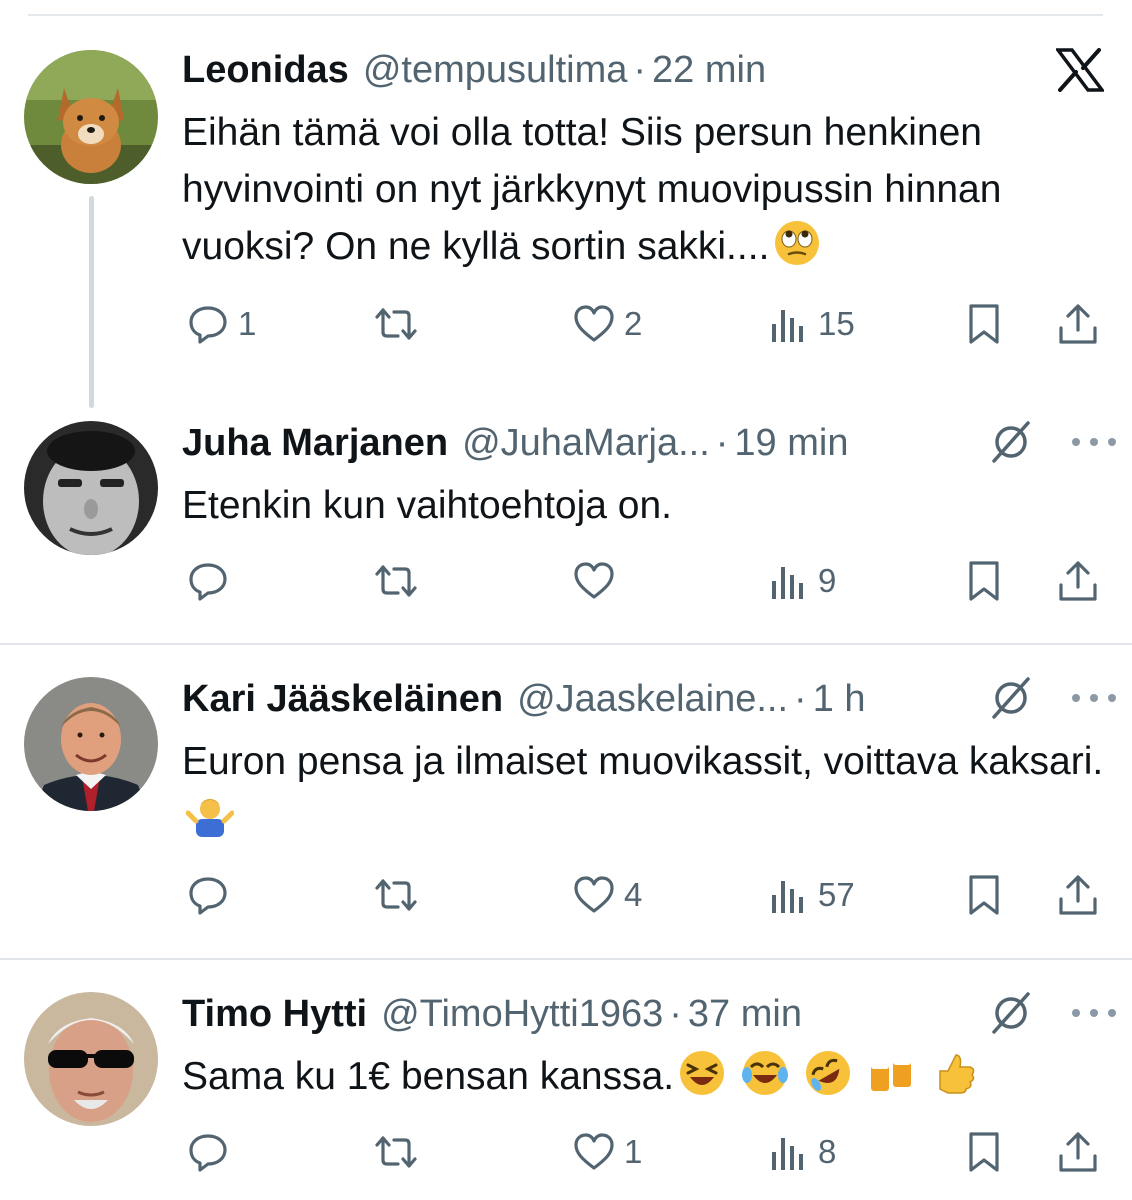 The height and width of the screenshot is (1200, 1132). Describe the element at coordinates (810, 895) in the screenshot. I see `views-button: 57` at that location.